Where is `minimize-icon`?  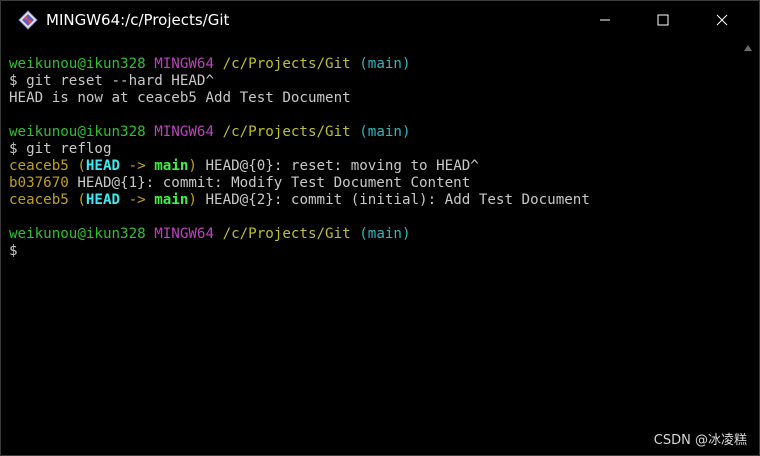 minimize-icon is located at coordinates (605, 20).